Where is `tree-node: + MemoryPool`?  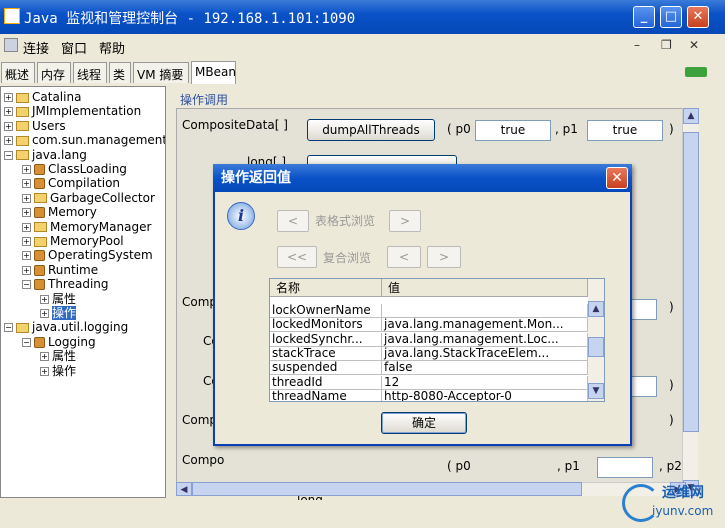 tree-node: + MemoryPool is located at coordinates (73, 241).